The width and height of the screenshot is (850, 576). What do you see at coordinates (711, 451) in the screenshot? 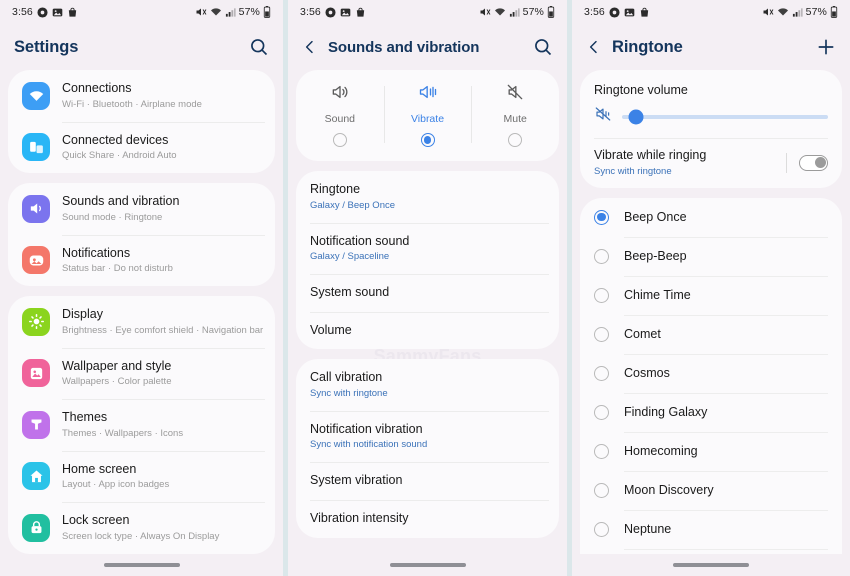
I see `list-item: Homecoming` at bounding box center [711, 451].